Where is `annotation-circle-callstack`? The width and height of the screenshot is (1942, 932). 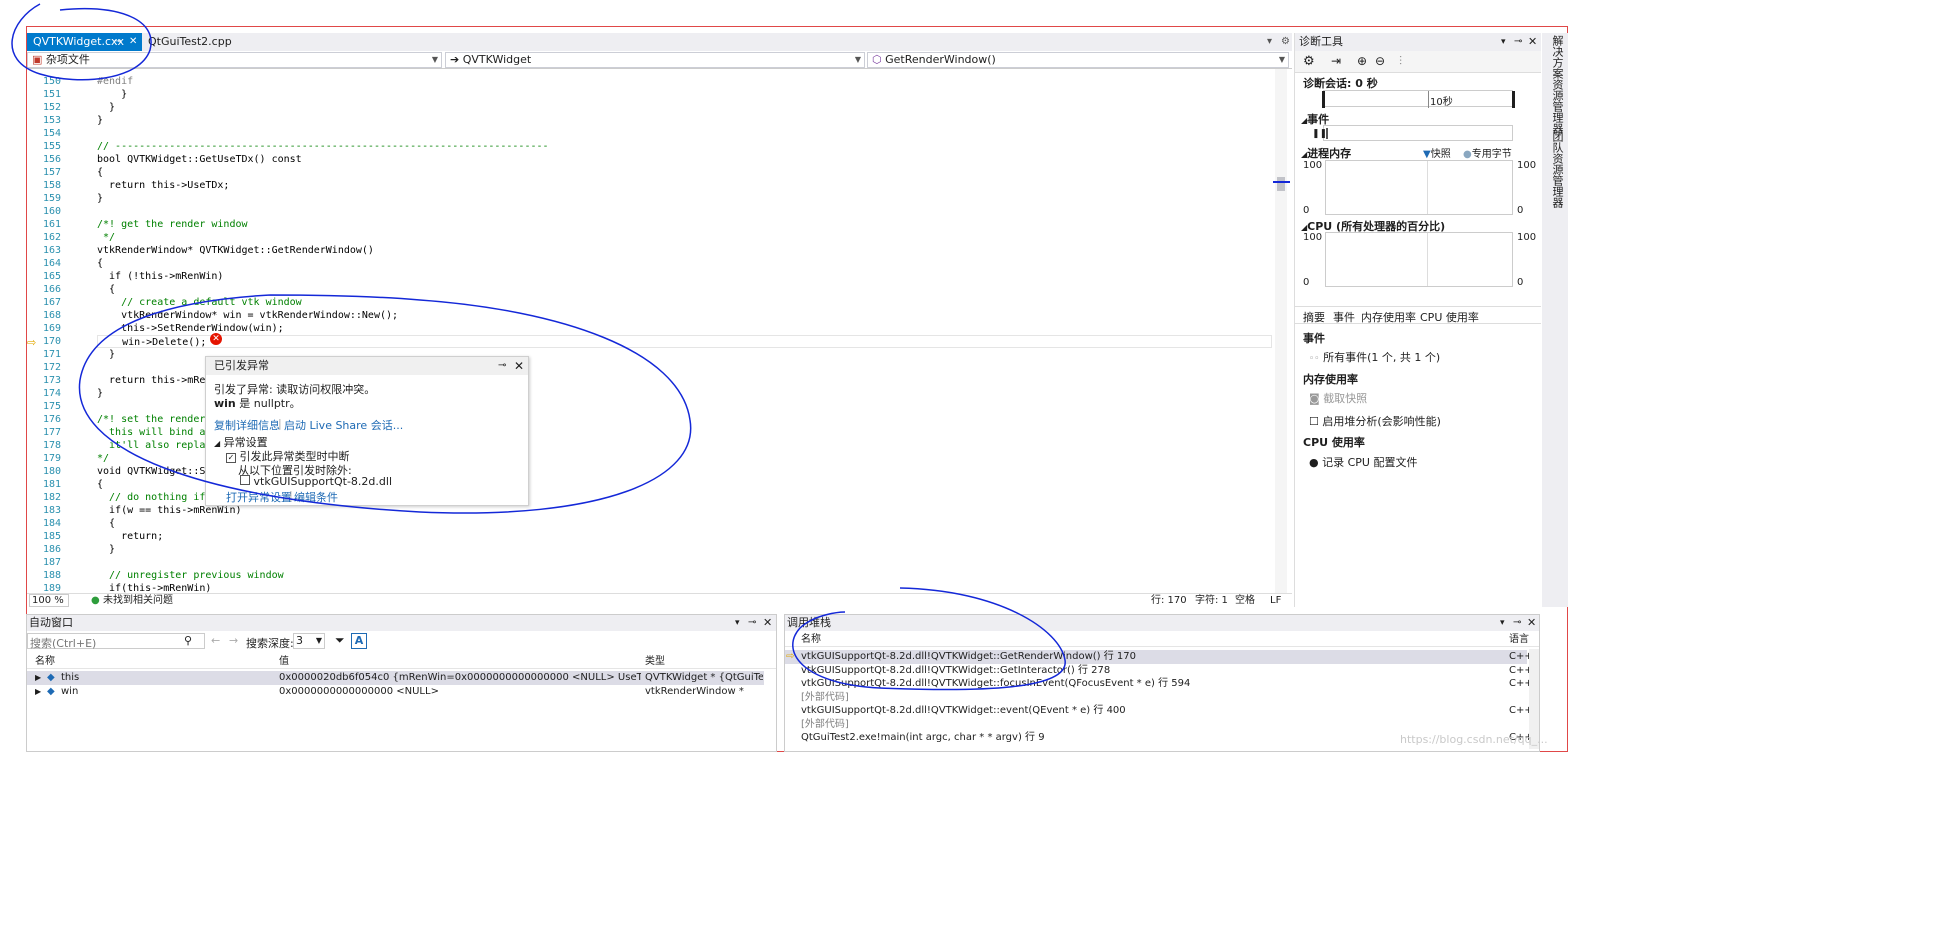 annotation-circle-callstack is located at coordinates (929, 639).